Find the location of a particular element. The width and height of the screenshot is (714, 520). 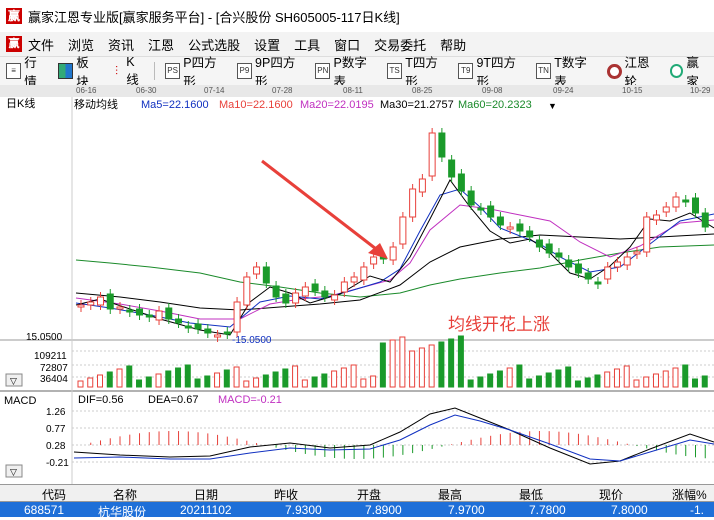

cell-name: 杭华股份 is located at coordinates (122, 512).